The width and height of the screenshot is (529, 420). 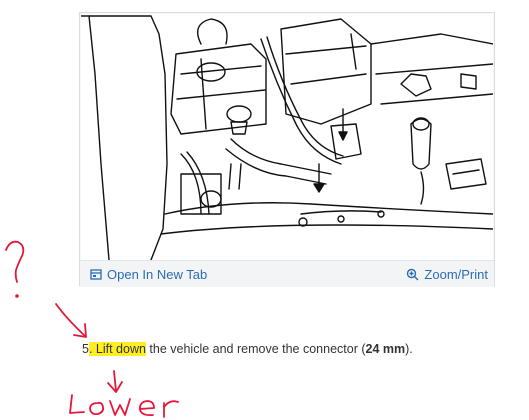 I want to click on figure-footer: Open In New Tab Zoom/Print, so click(x=287, y=273).